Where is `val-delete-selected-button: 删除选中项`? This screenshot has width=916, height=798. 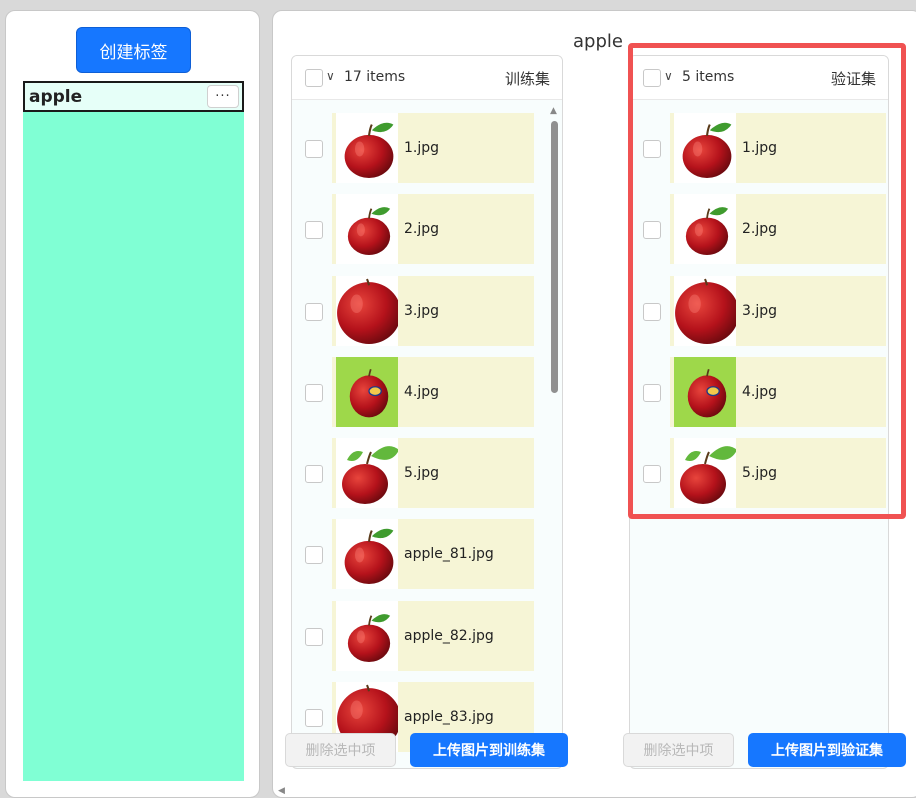
val-delete-selected-button: 删除选中项 is located at coordinates (678, 750).